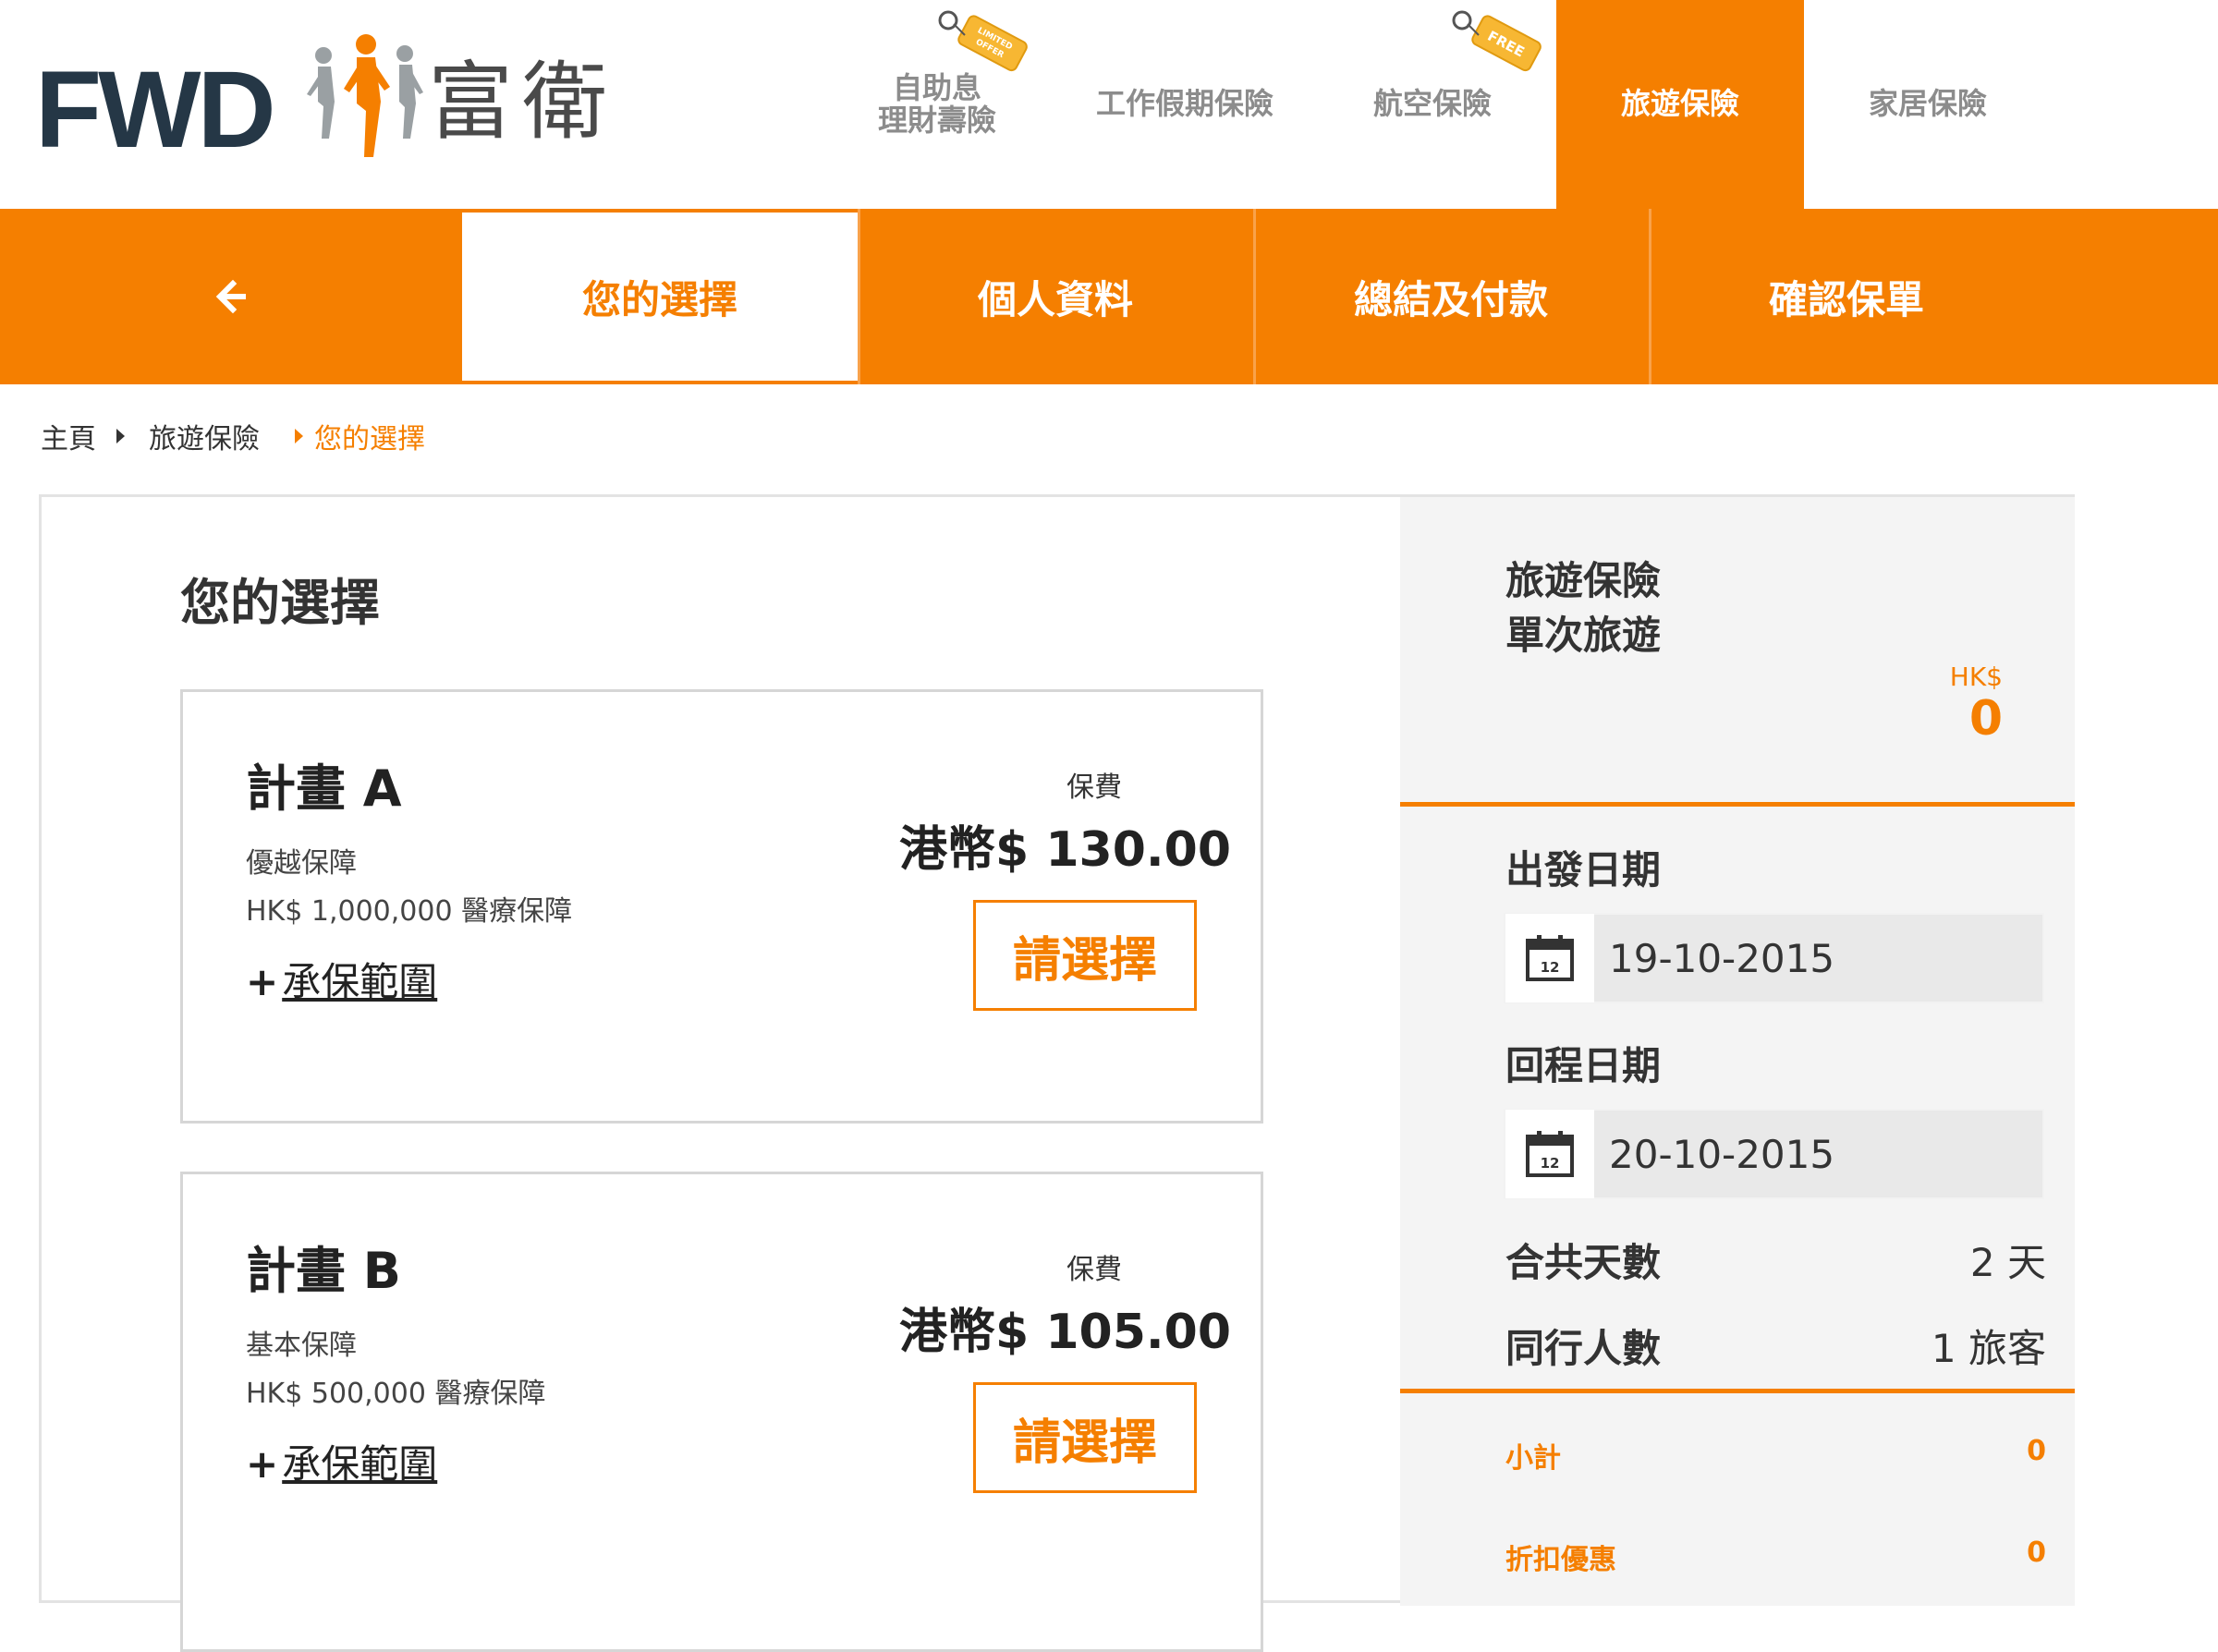 The image size is (2218, 1652). Describe the element at coordinates (1583, 580) in the screenshot. I see `summary-product: 旅遊保險` at that location.